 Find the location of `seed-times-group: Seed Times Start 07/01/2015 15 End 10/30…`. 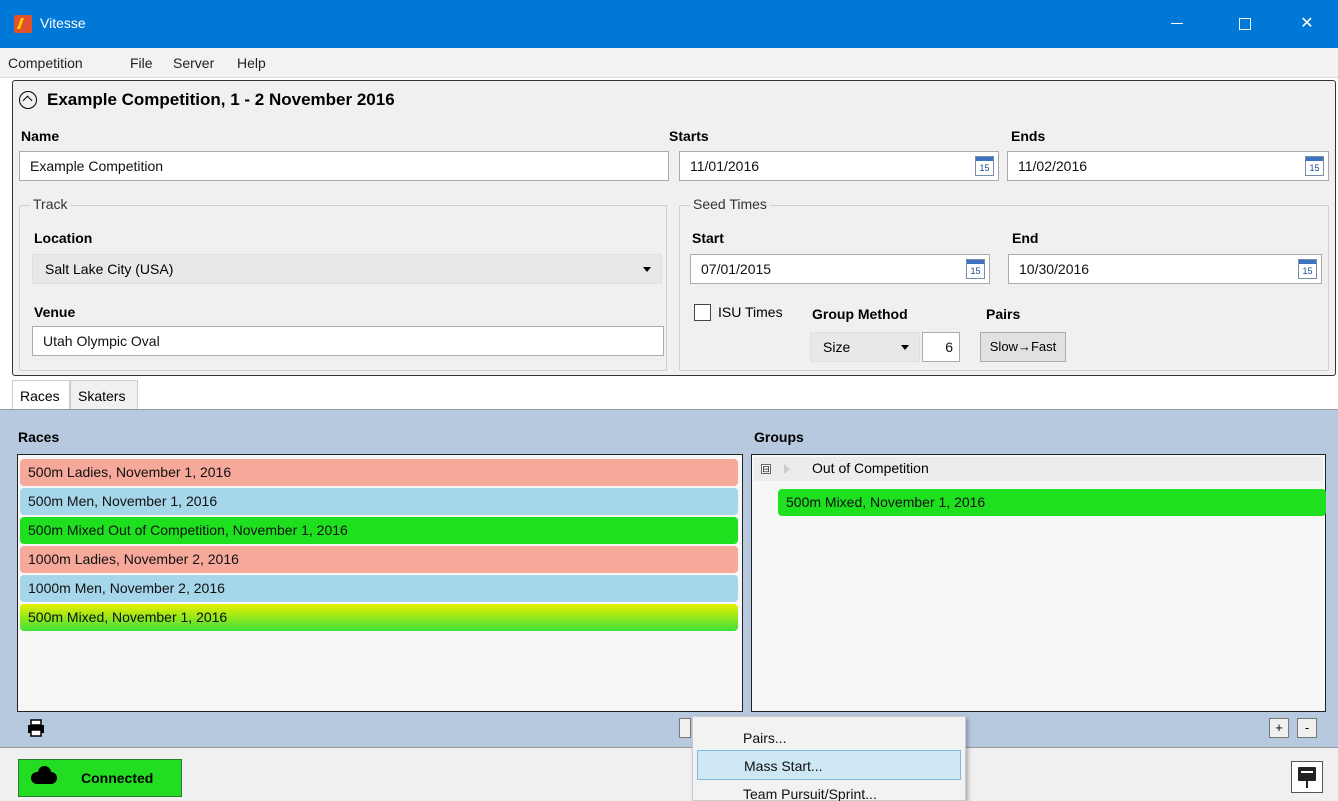

seed-times-group: Seed Times Start 07/01/2015 15 End 10/30… is located at coordinates (1004, 283).